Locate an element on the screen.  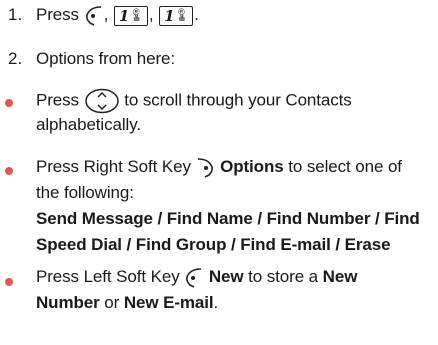
bullet-1-press: Press is located at coordinates (57, 100).